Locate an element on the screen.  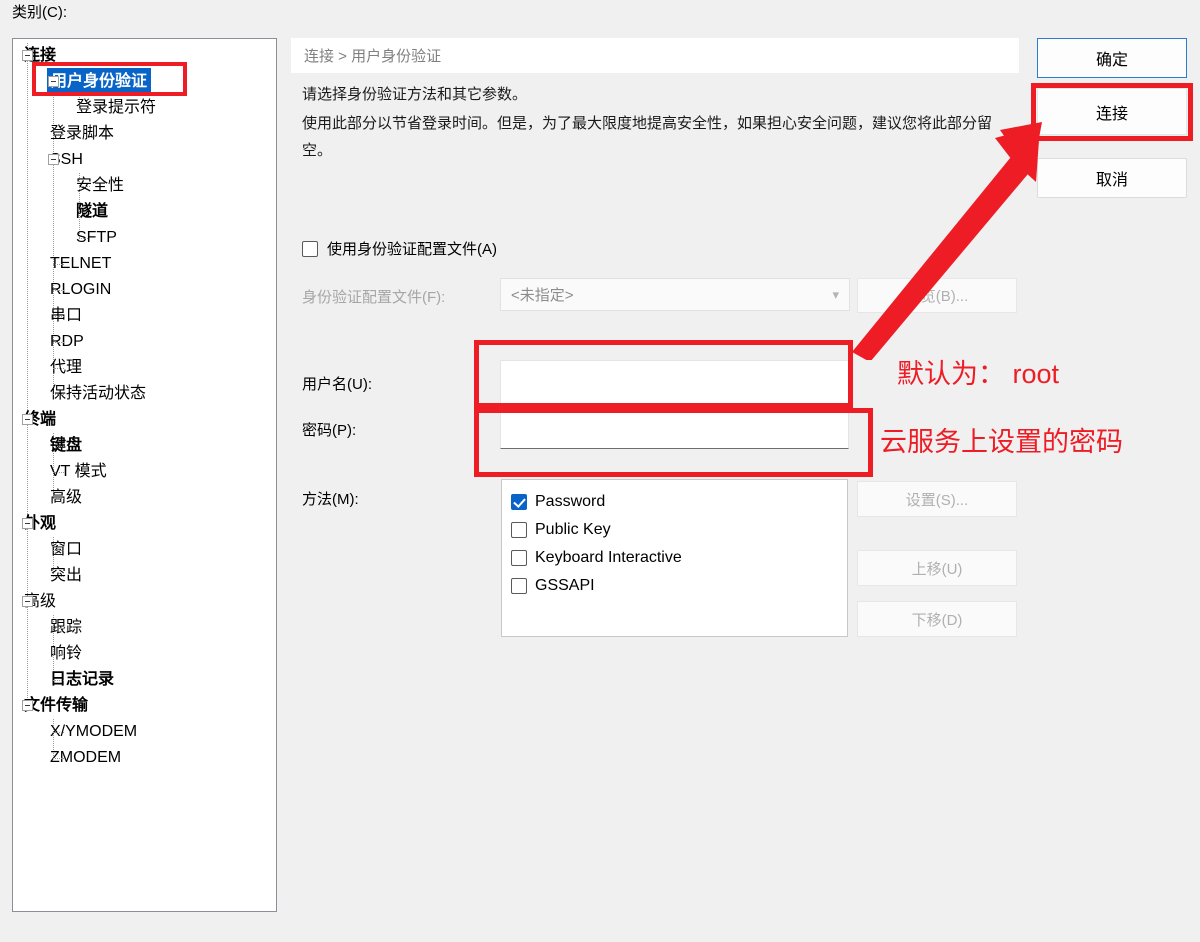
chevron-down-icon: ▾ is located at coordinates (835, 294).